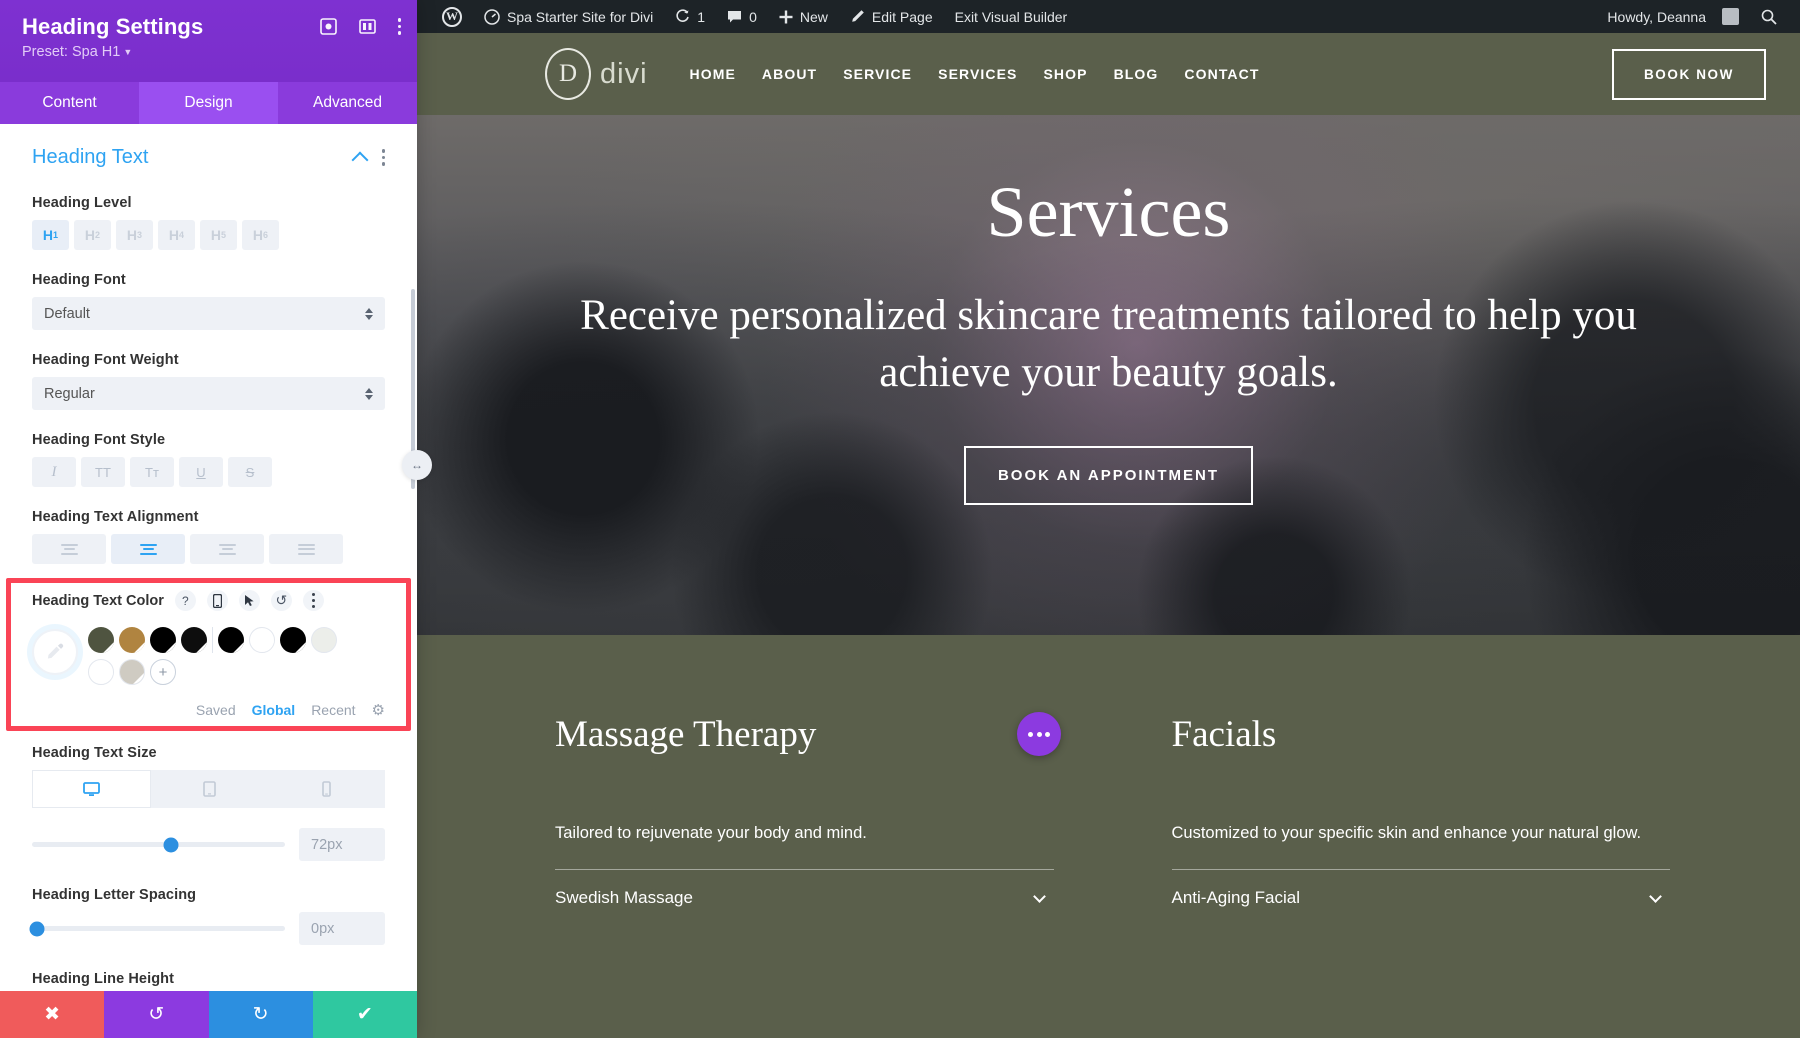 Image resolution: width=1800 pixels, height=1038 pixels. What do you see at coordinates (742, 16) in the screenshot?
I see `comments-link: 0` at bounding box center [742, 16].